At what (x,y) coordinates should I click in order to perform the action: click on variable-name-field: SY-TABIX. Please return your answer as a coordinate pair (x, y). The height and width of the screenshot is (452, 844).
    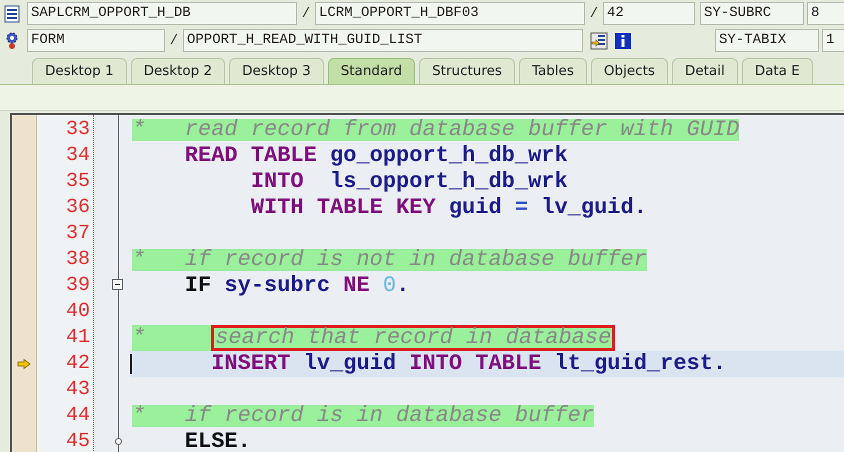
    Looking at the image, I should click on (767, 40).